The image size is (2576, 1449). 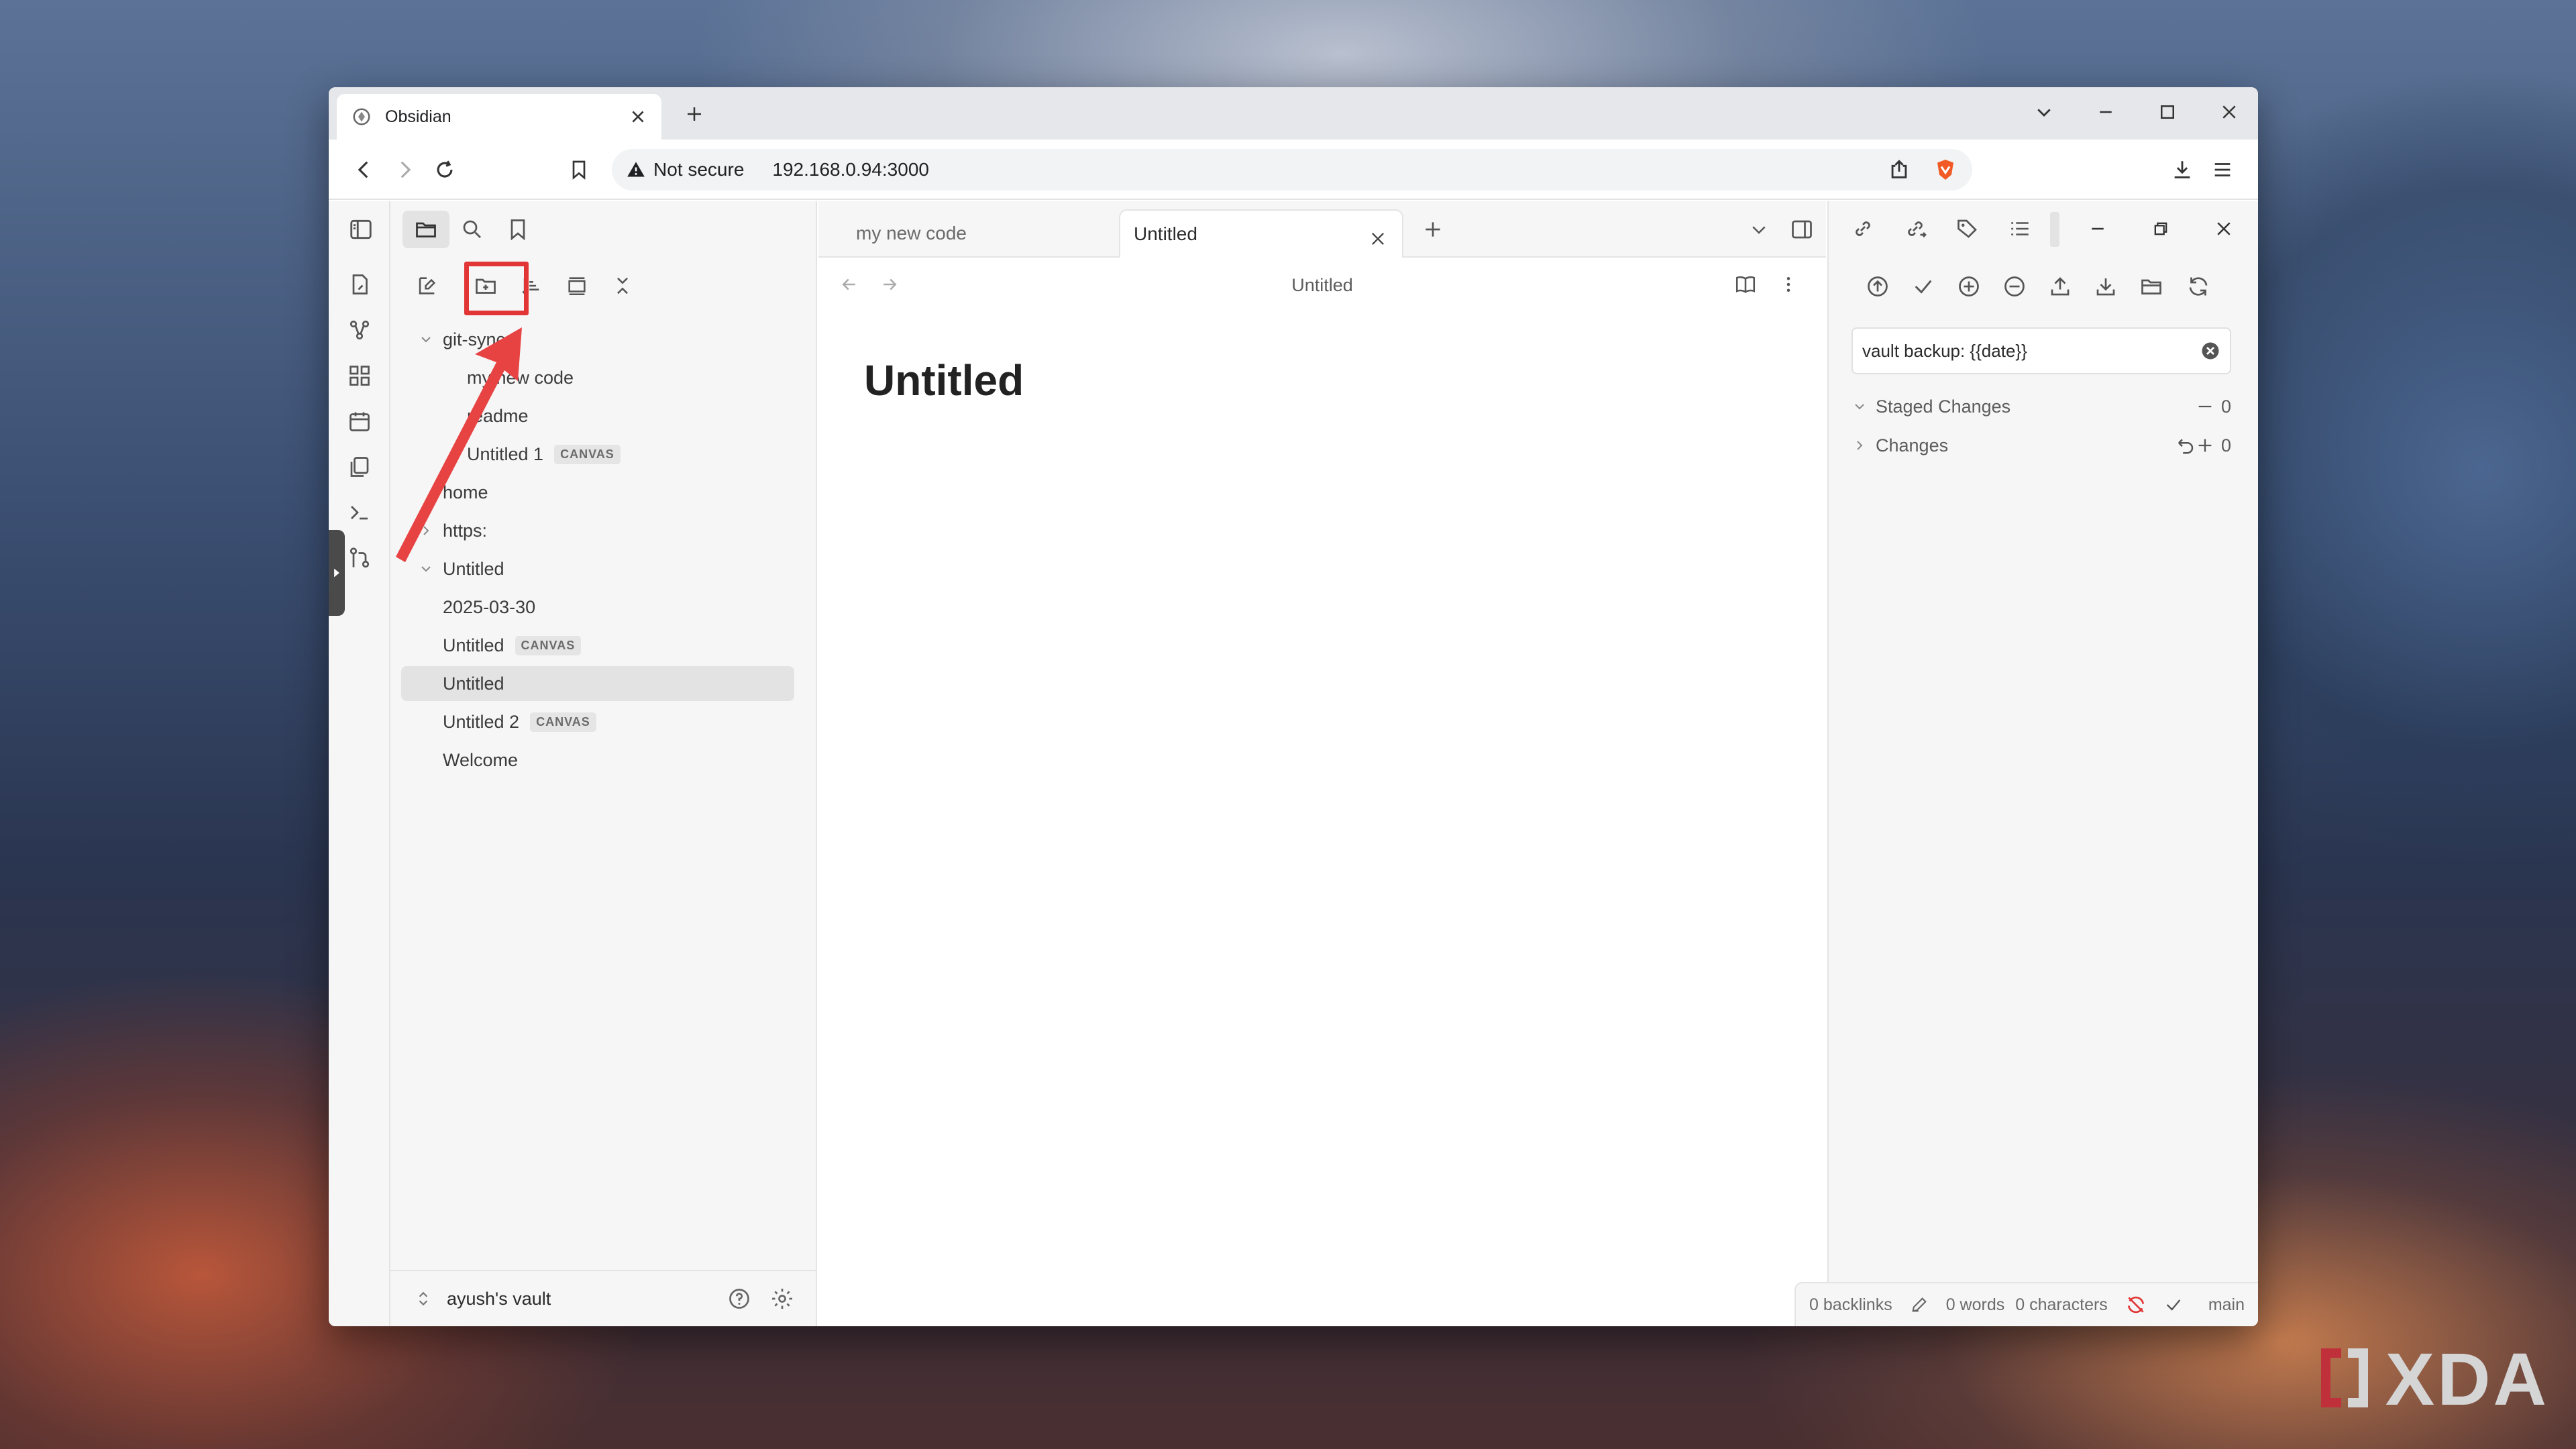 I want to click on push-upload-icon, so click(x=2060, y=286).